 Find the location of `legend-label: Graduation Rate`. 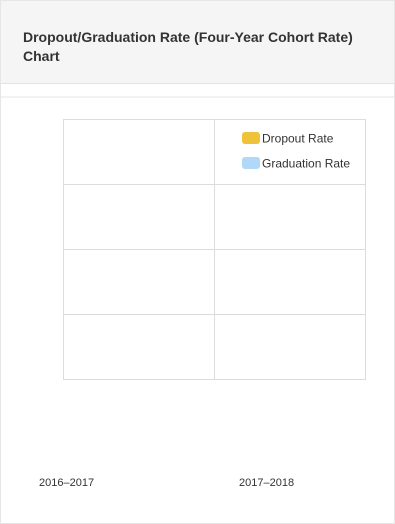

legend-label: Graduation Rate is located at coordinates (306, 164).